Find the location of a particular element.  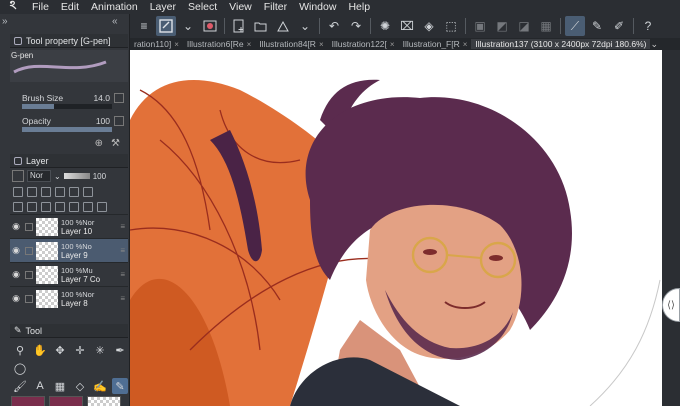

layer-opacity-value: 100 is located at coordinates (99, 176).